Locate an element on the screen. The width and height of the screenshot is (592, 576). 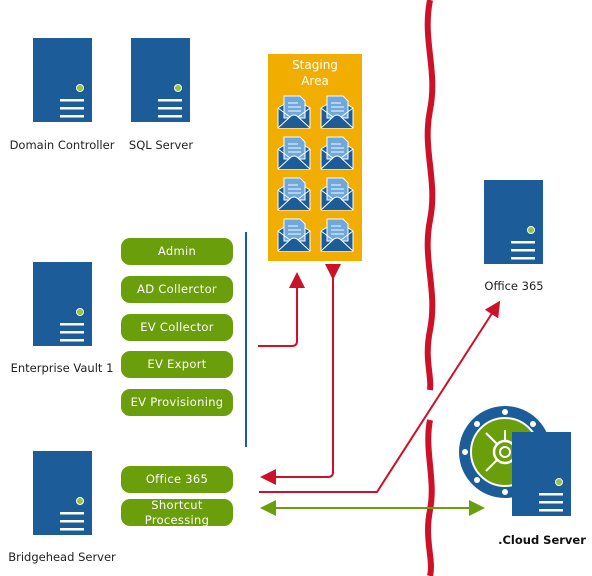
sql-server-label: SQL Server is located at coordinates (161, 145).